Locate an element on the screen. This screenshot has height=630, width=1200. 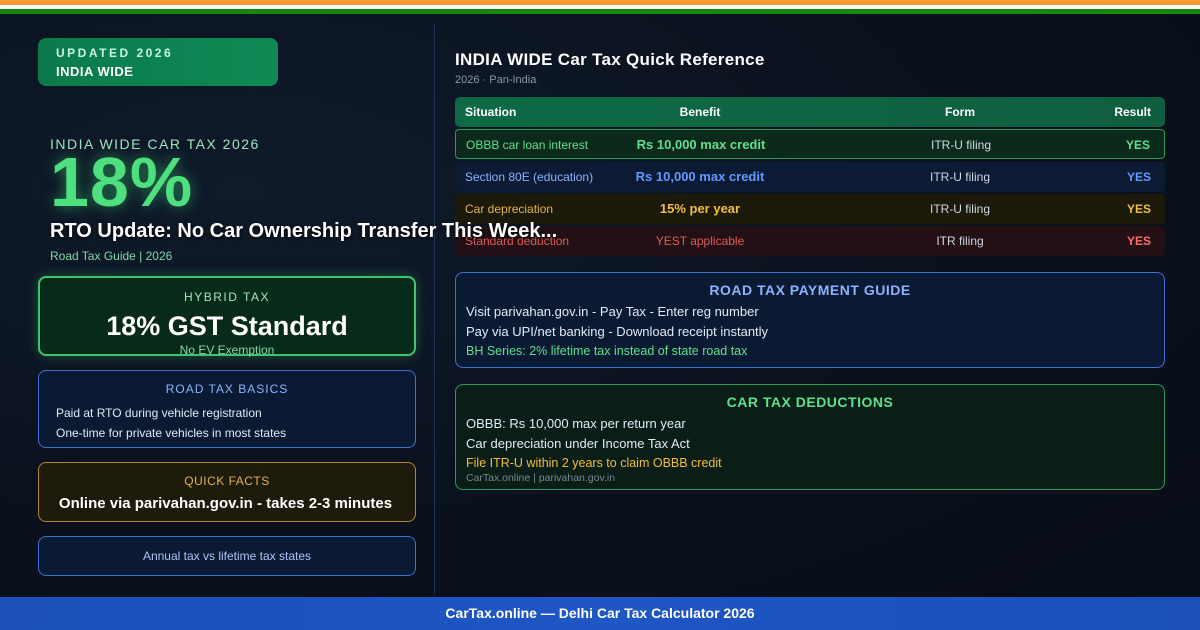
flag-green-band is located at coordinates (600, 11).